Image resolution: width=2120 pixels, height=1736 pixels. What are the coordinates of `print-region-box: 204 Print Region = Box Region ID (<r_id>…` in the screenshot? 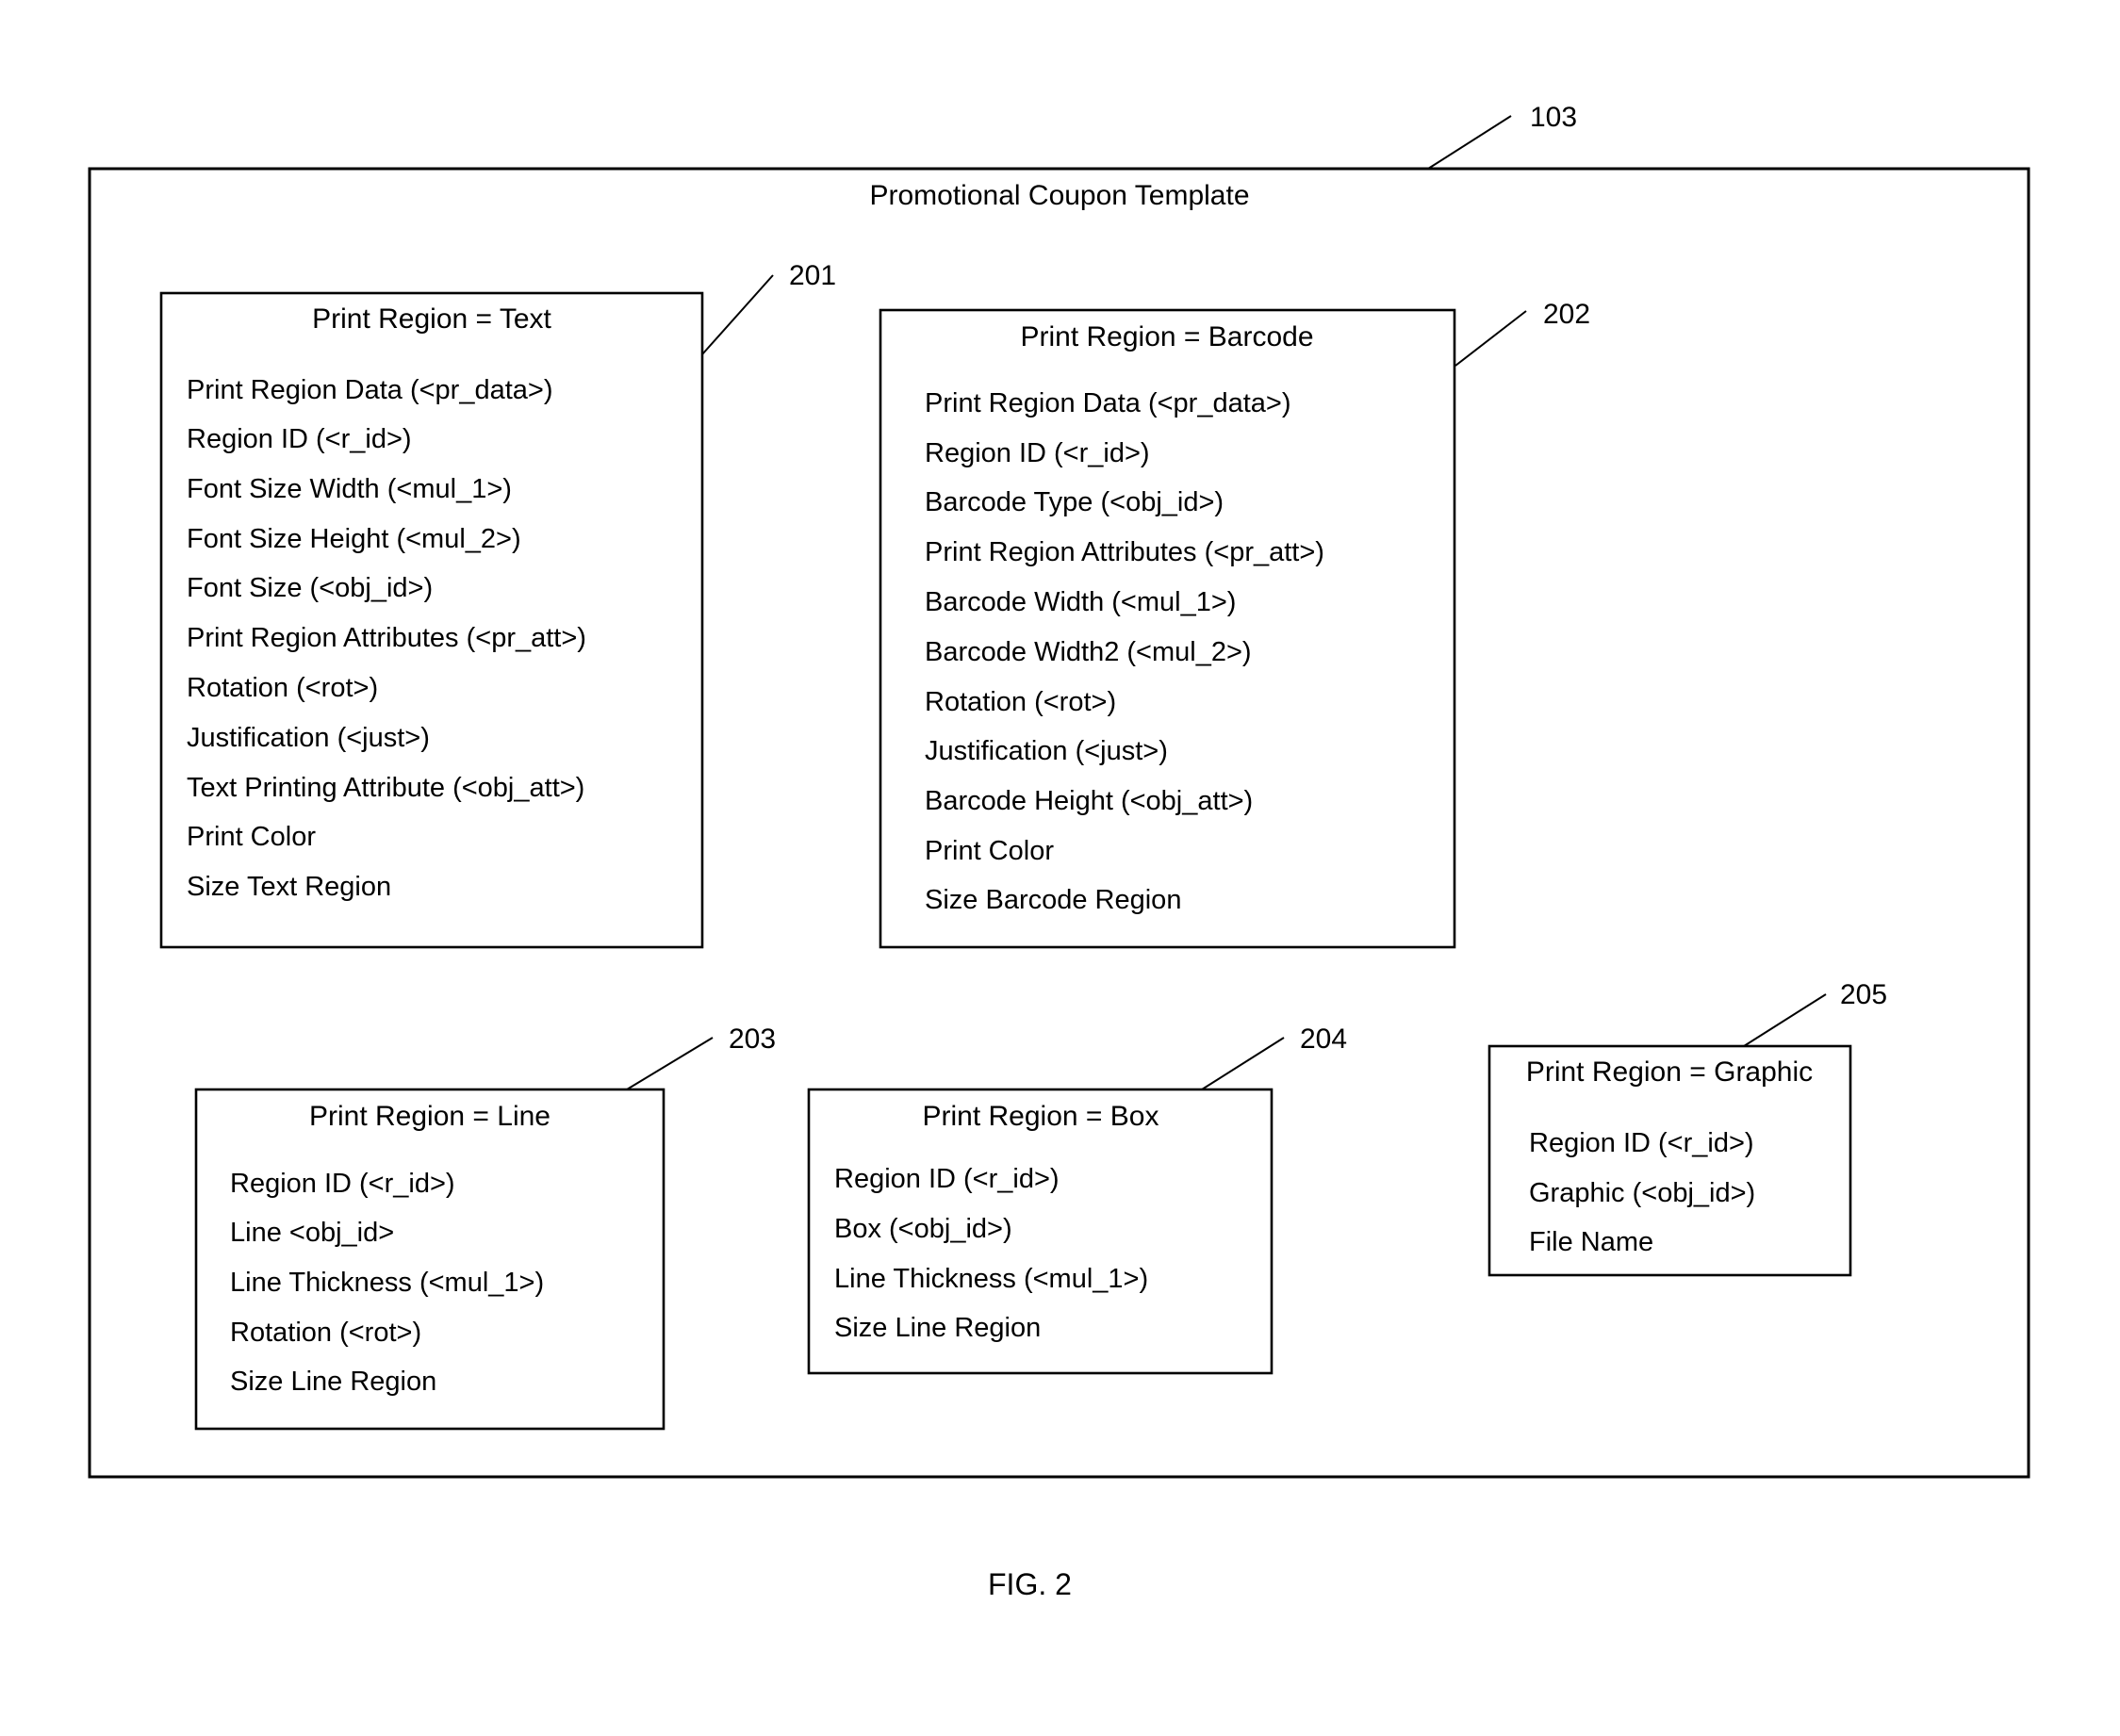 It's located at (1077, 1199).